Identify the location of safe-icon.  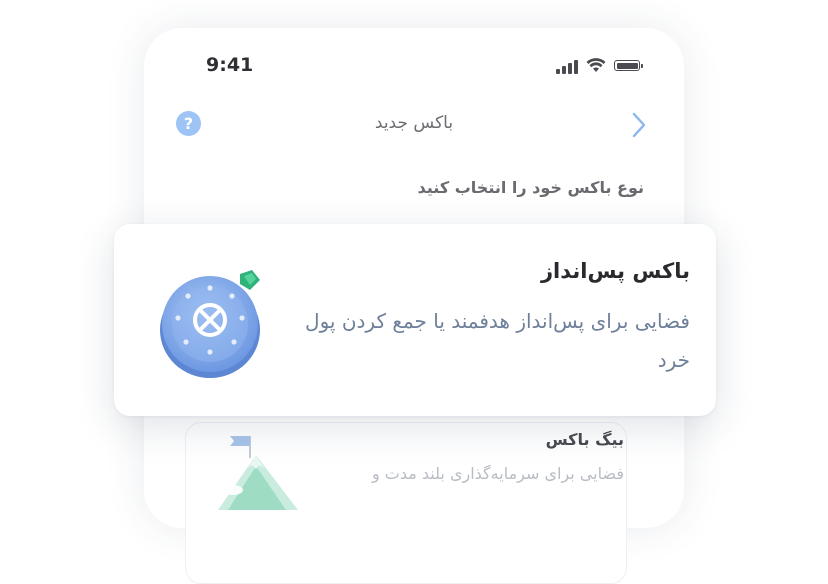
(210, 324).